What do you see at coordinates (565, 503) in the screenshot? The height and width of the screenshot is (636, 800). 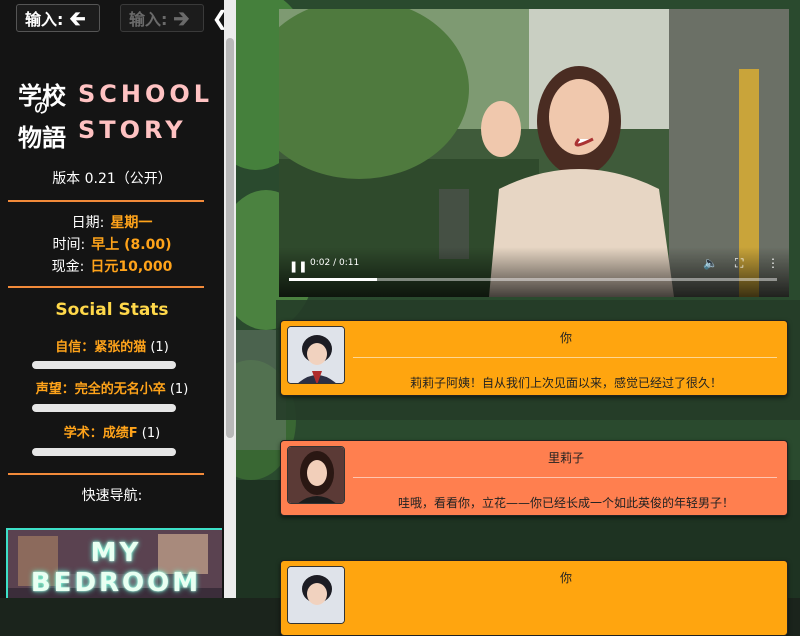 I see `dialogue-text: 哇哦，看看你，立花——你已经长成一个如此英俊的年轻男子！` at bounding box center [565, 503].